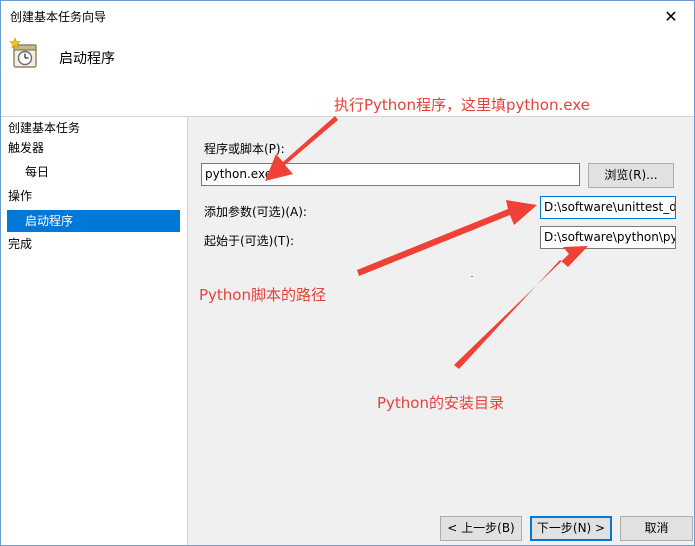 This screenshot has height=546, width=695. Describe the element at coordinates (26, 148) in the screenshot. I see `sidebar-item-label: 触发器` at that location.